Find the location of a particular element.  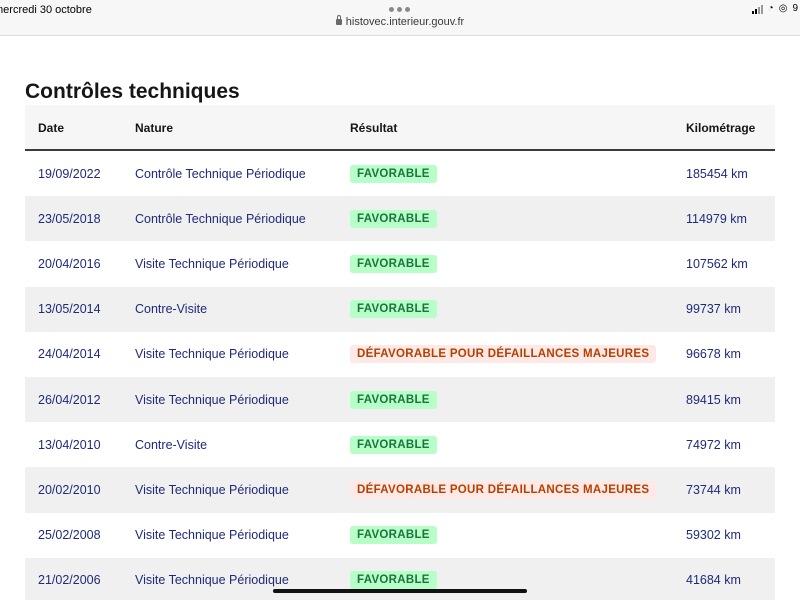

header-date: Date is located at coordinates (51, 128).